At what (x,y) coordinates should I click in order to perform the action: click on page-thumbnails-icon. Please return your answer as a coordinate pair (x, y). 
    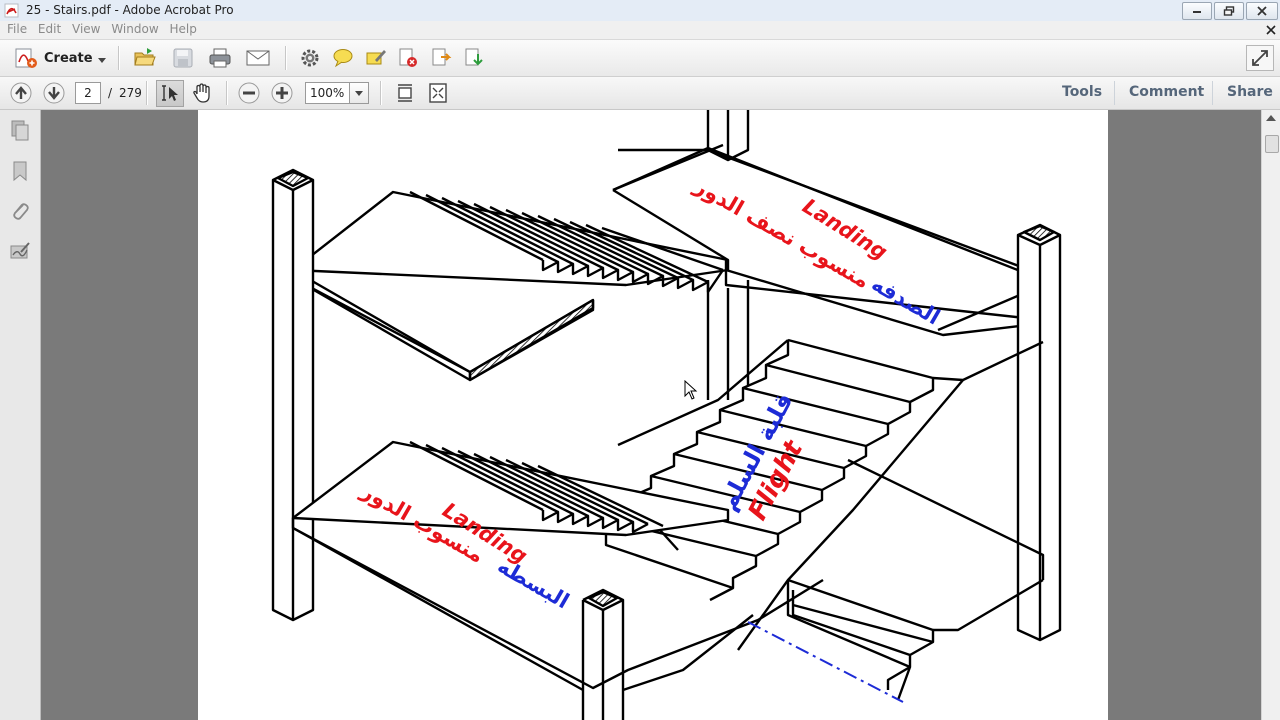
    Looking at the image, I should click on (20, 131).